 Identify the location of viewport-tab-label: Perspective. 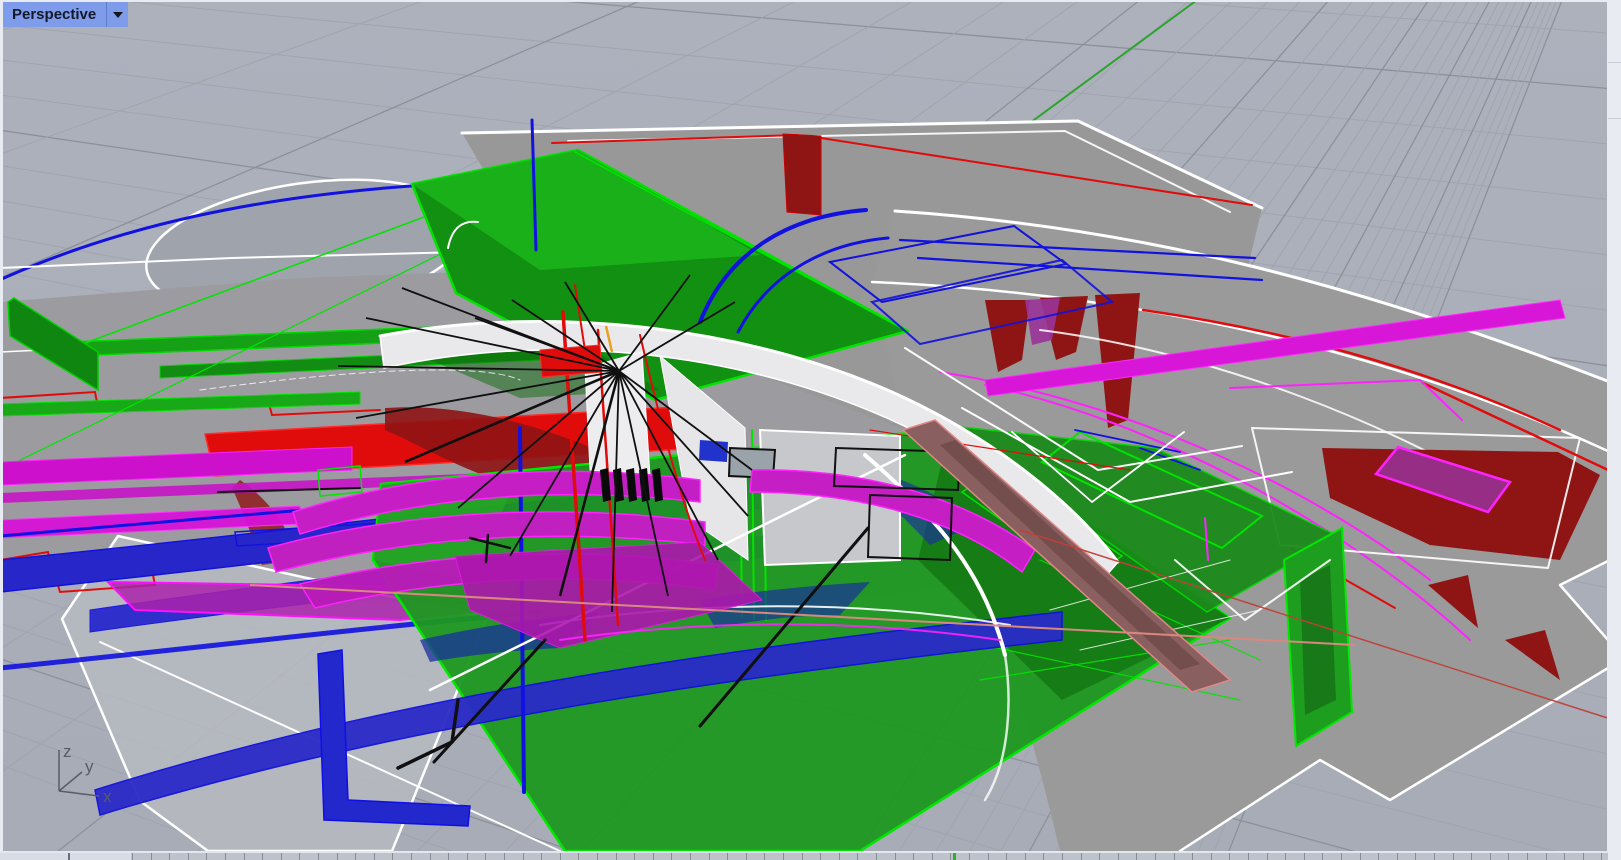
(54, 14).